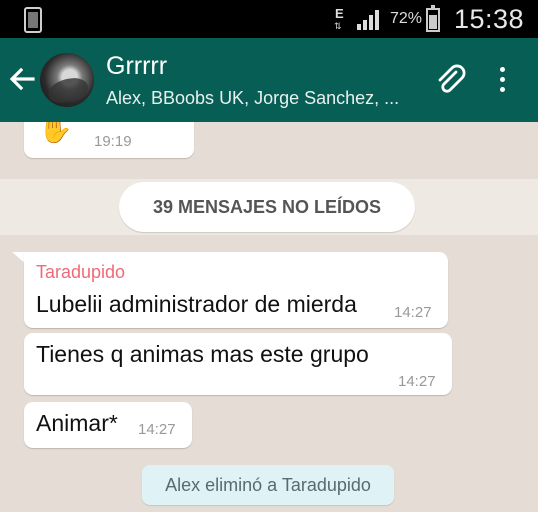 Image resolution: width=538 pixels, height=512 pixels. What do you see at coordinates (55, 133) in the screenshot?
I see `raised-hand-emoji: ✋` at bounding box center [55, 133].